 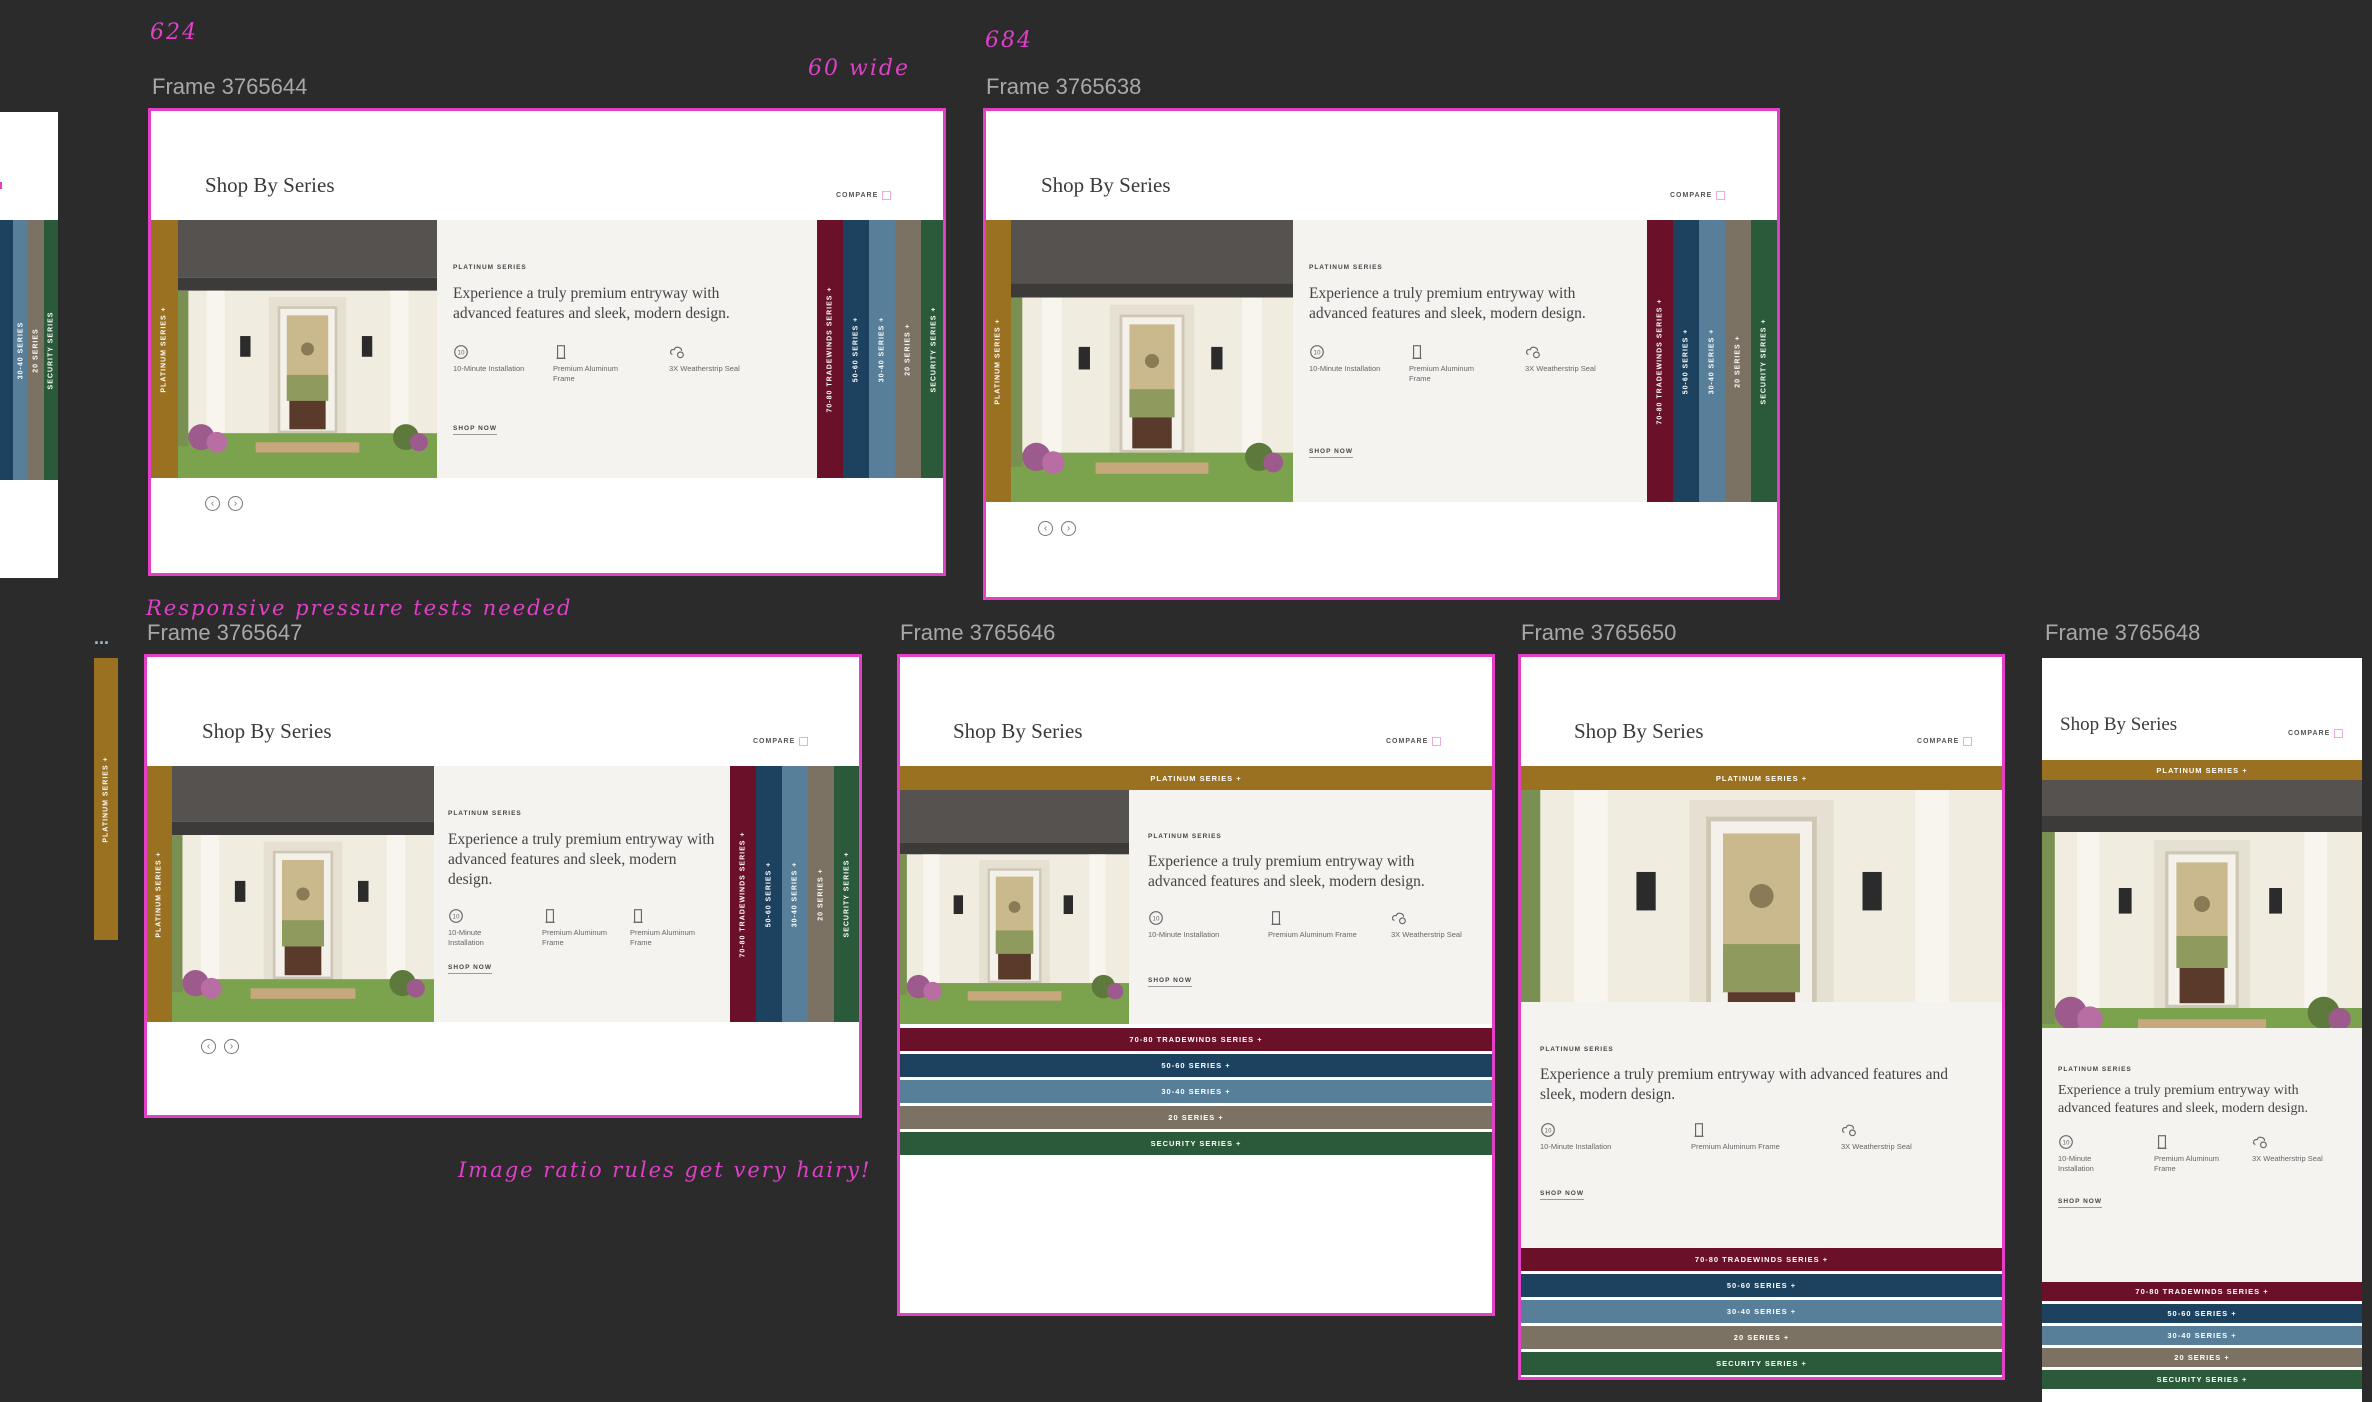 What do you see at coordinates (51, 350) in the screenshot?
I see `partial-tab-security: SECURITY SERIES` at bounding box center [51, 350].